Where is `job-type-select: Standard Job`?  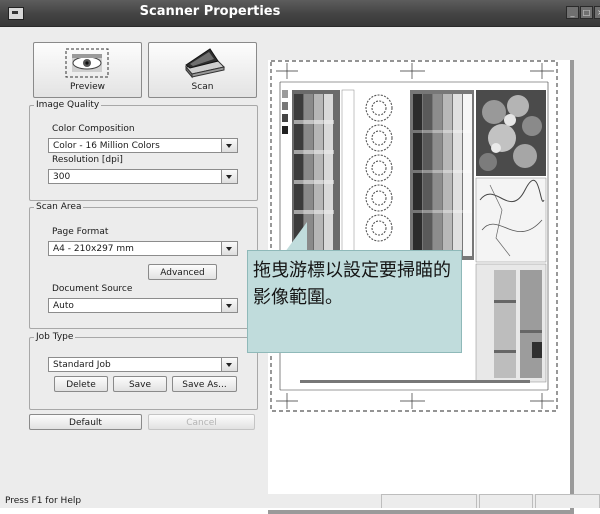 job-type-select: Standard Job is located at coordinates (143, 364).